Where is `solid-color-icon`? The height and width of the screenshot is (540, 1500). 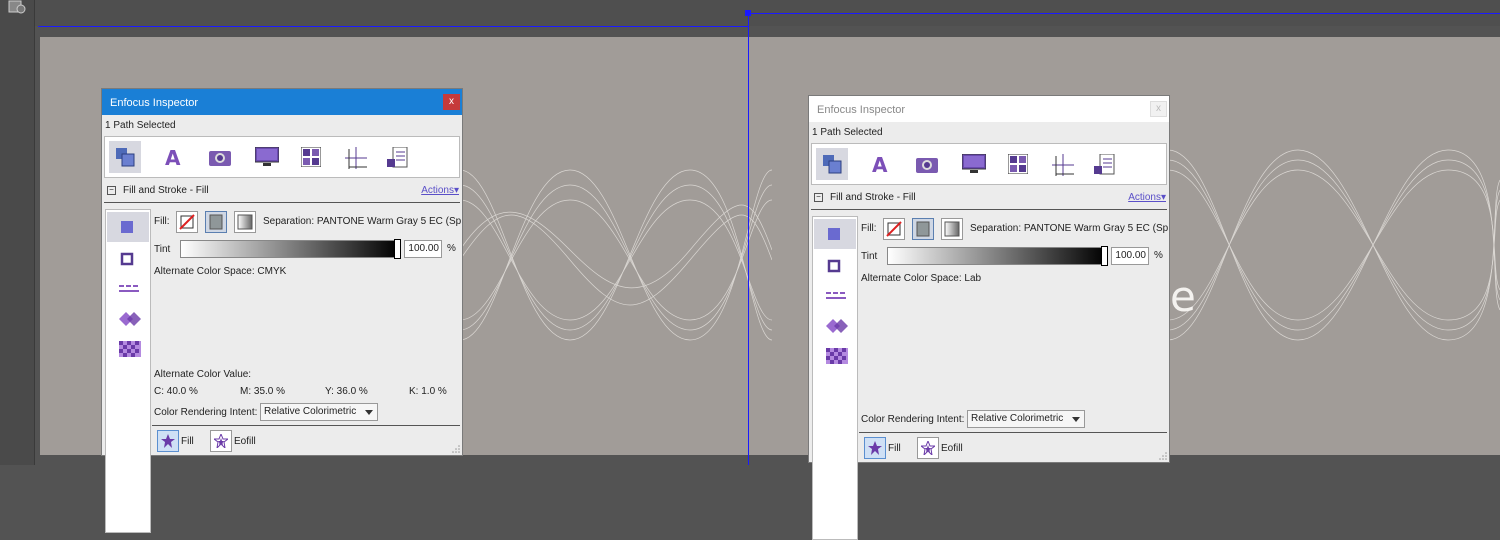
solid-color-icon is located at coordinates (923, 229).